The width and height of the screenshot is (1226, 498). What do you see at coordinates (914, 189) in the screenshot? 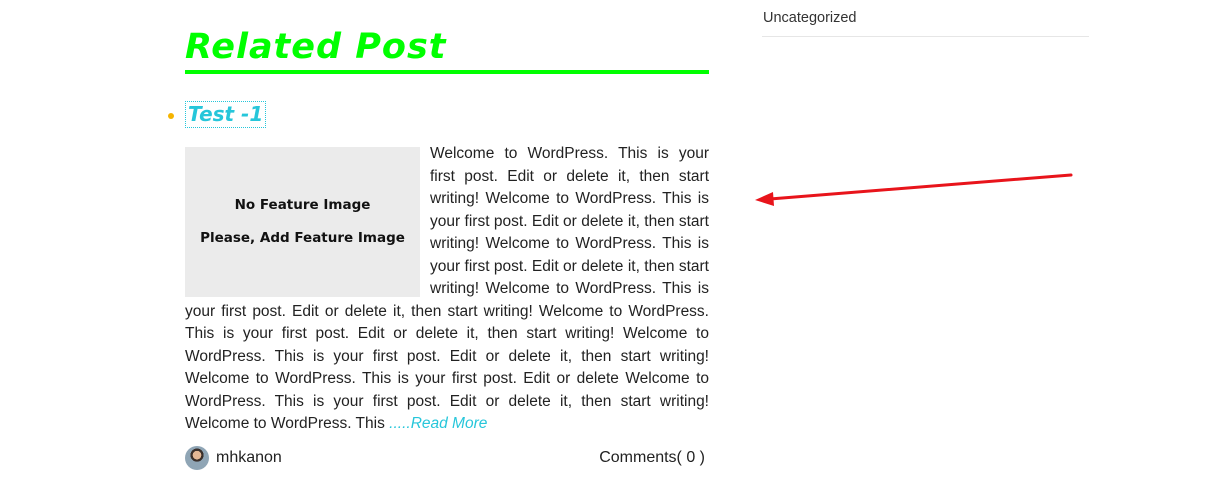
I see `annotation-arrow-icon` at bounding box center [914, 189].